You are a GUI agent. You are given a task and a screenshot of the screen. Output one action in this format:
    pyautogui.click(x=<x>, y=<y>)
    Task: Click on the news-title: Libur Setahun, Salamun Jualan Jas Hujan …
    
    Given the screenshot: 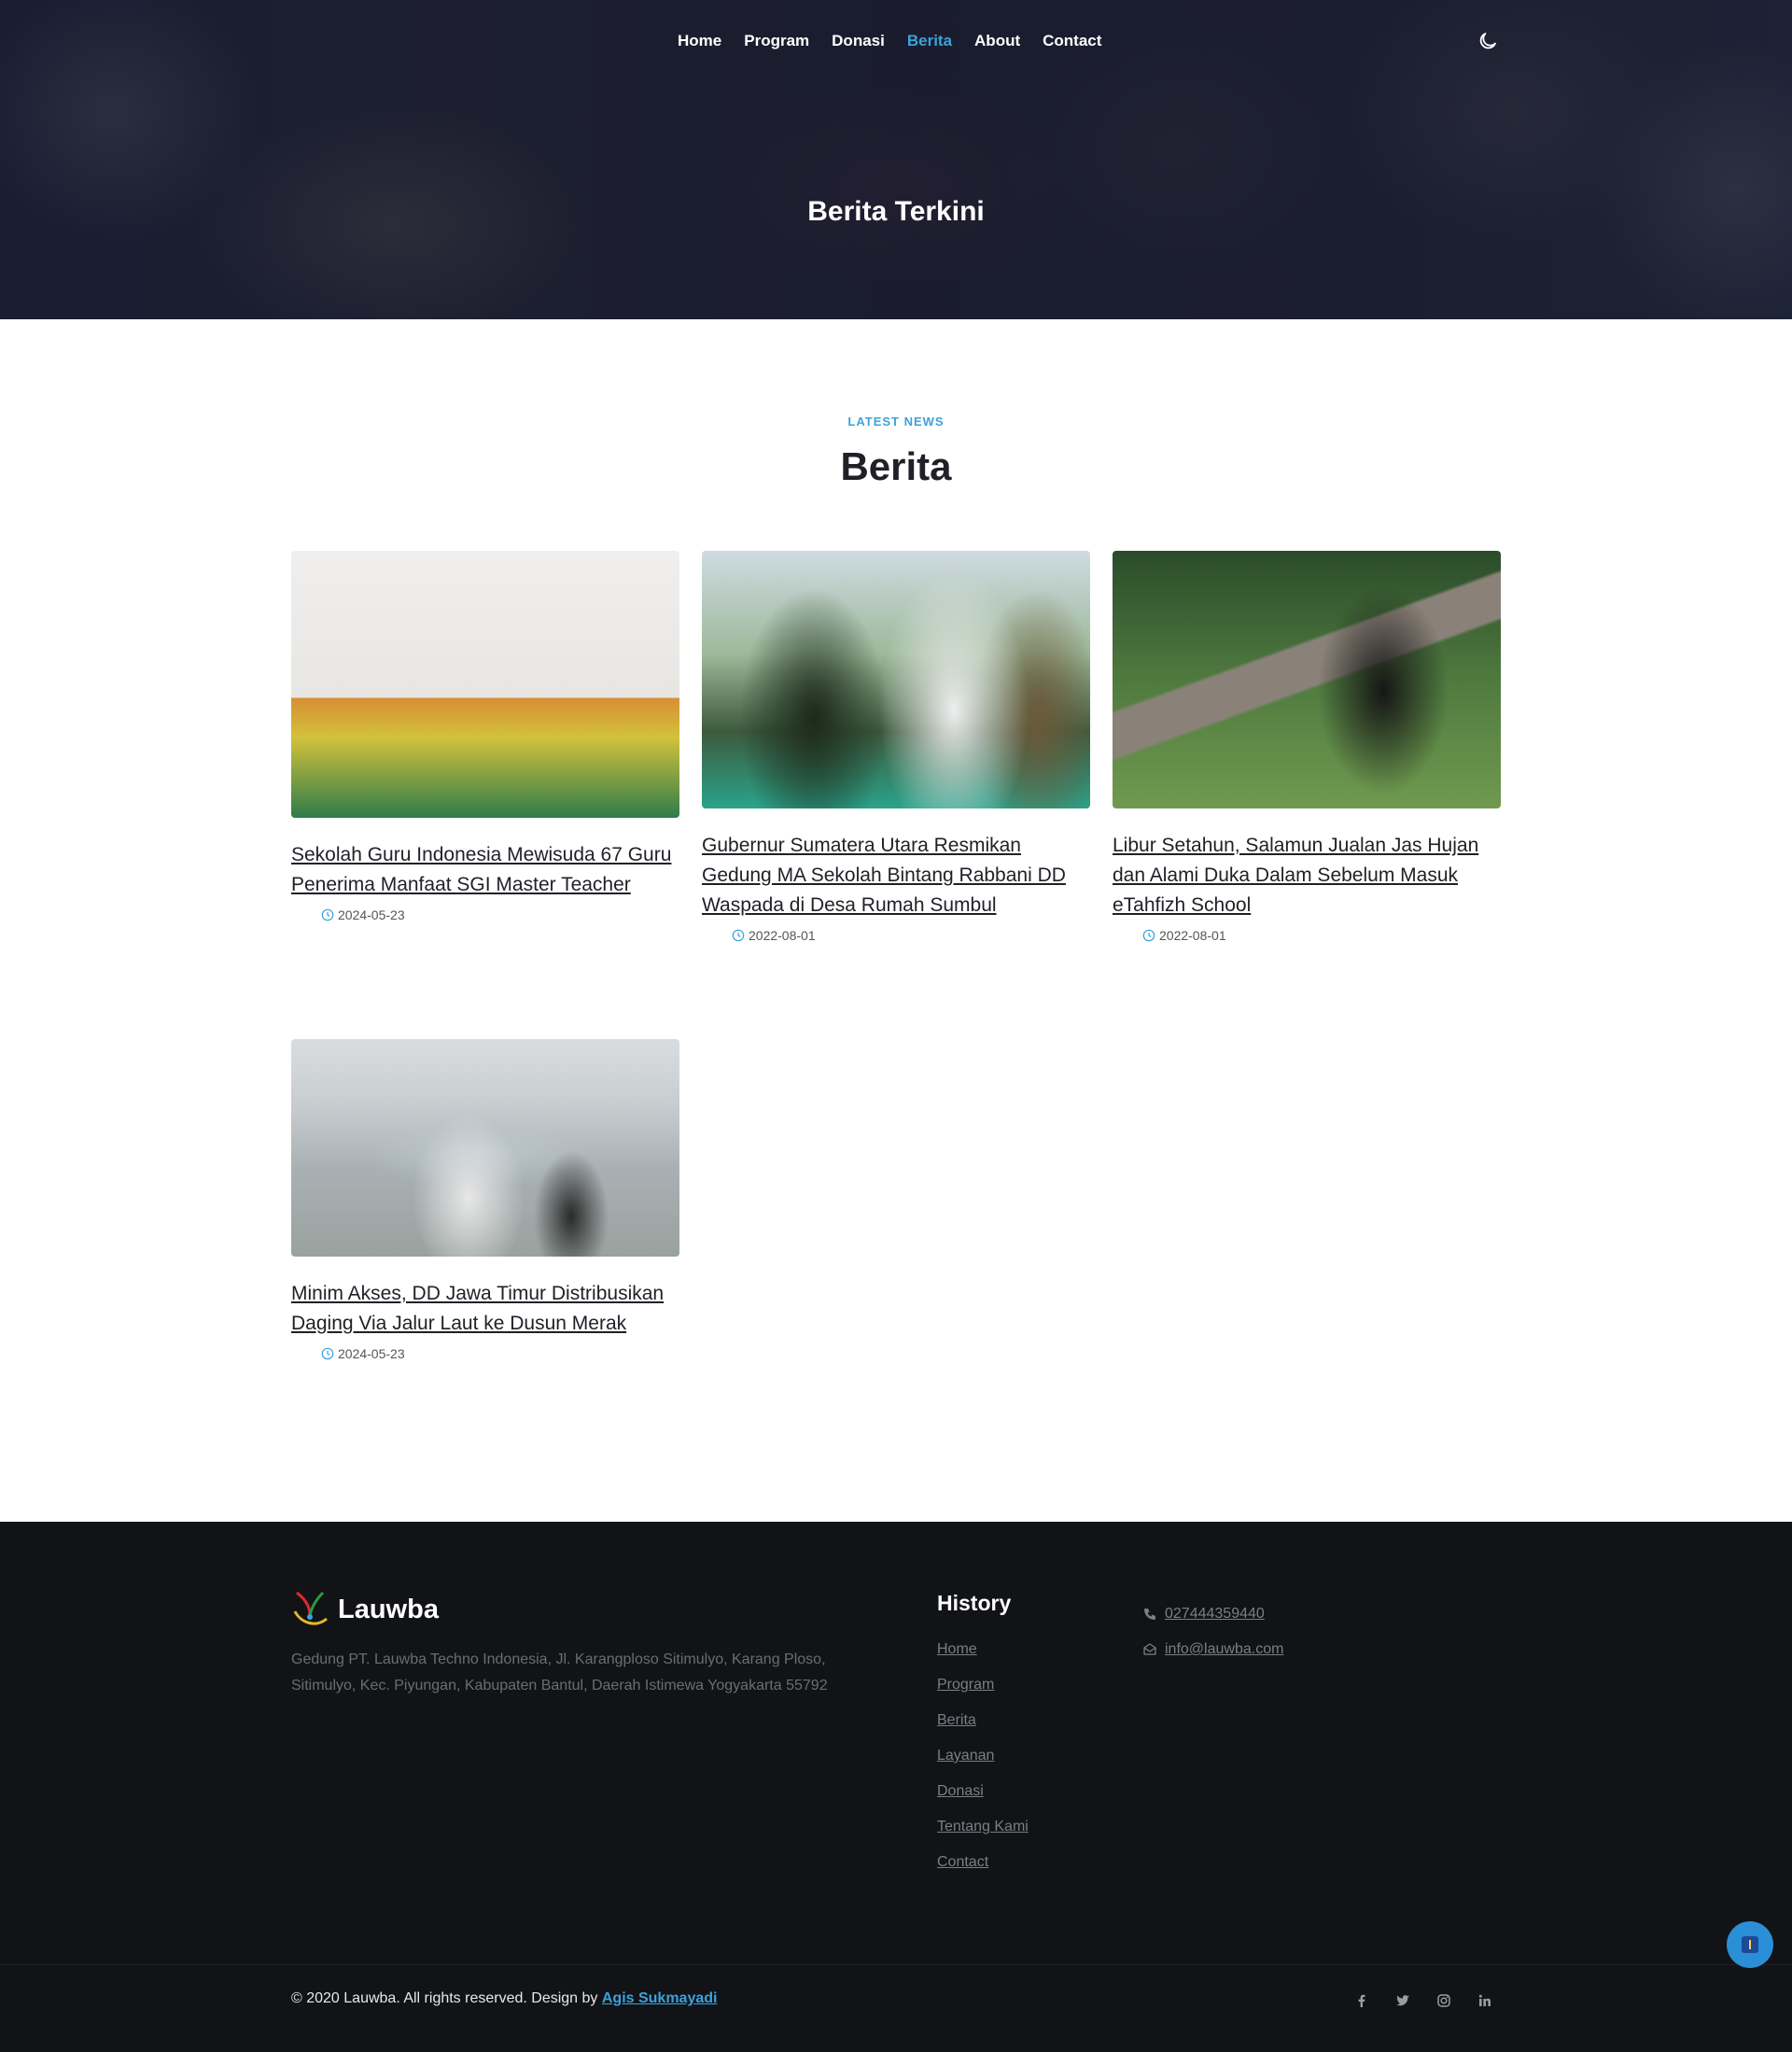 What is the action you would take?
    pyautogui.click(x=1307, y=876)
    